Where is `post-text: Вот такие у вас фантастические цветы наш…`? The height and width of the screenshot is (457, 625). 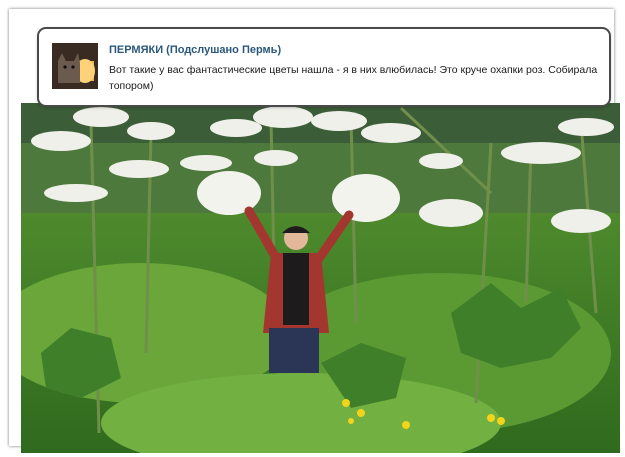
post-text: Вот такие у вас фантастические цветы наш… is located at coordinates (353, 78).